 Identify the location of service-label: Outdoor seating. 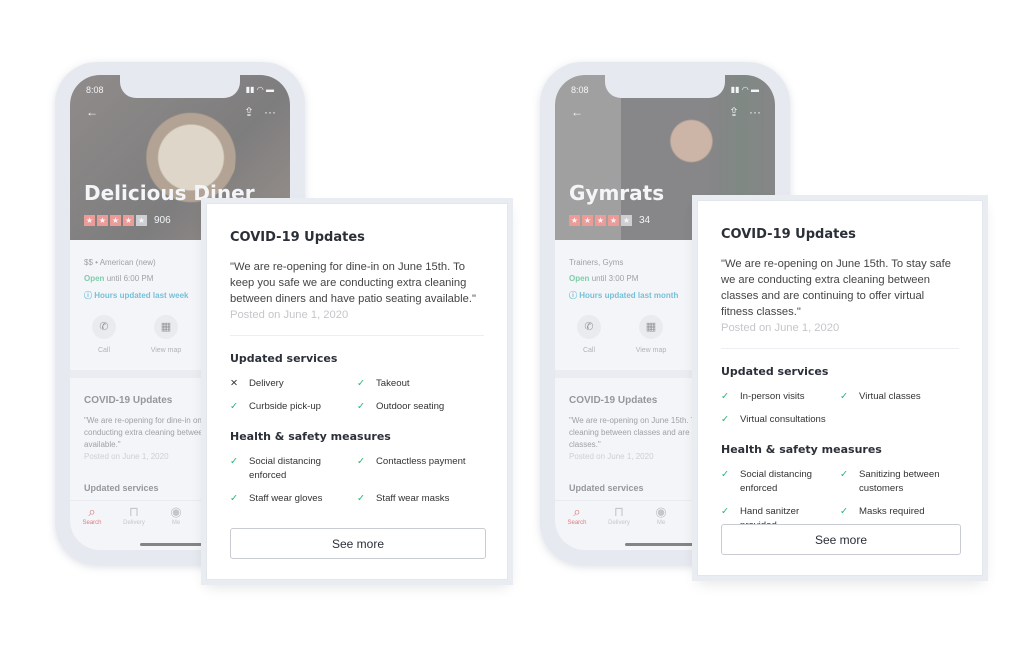
(410, 406).